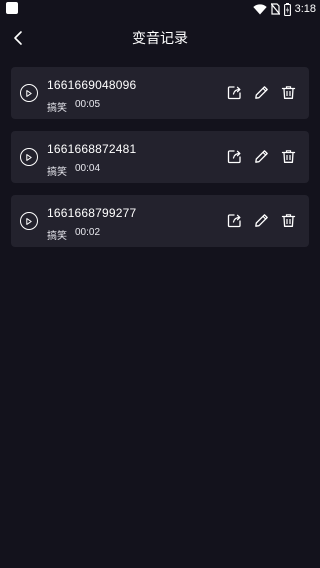  What do you see at coordinates (160, 157) in the screenshot?
I see `record-item: 1661668872481 搞笑 00:04` at bounding box center [160, 157].